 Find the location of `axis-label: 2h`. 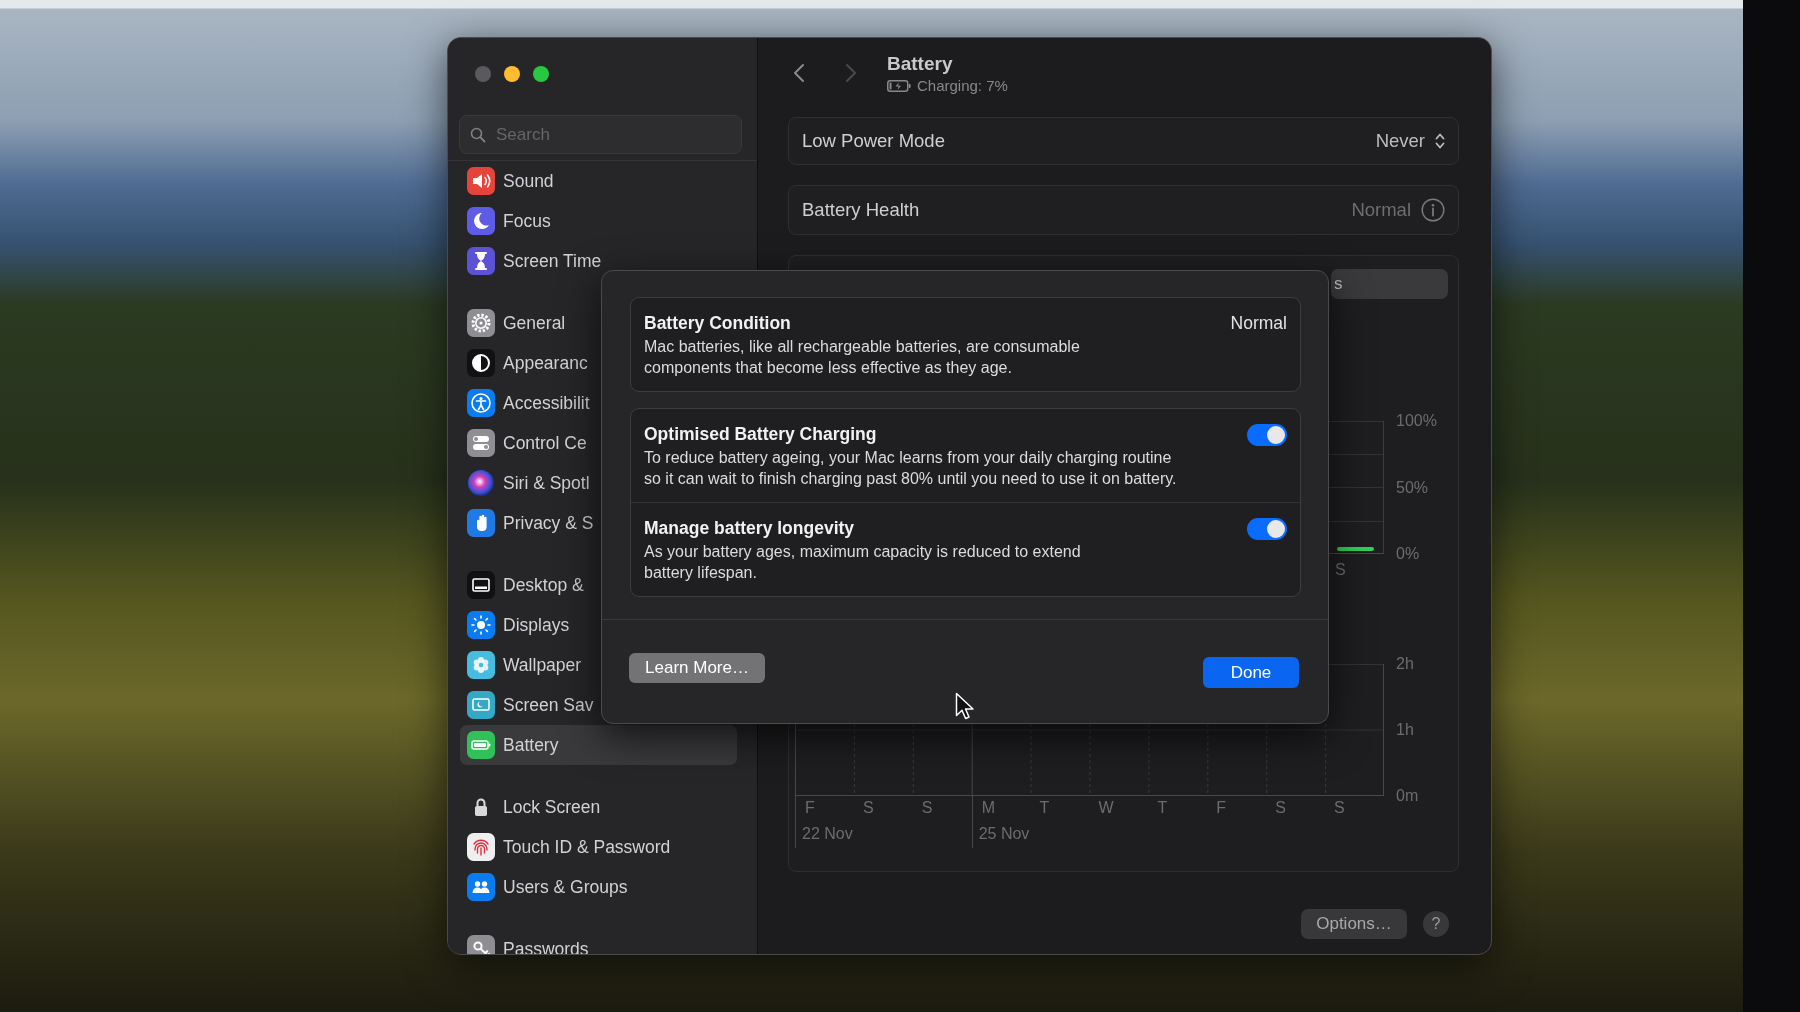

axis-label: 2h is located at coordinates (1405, 664).